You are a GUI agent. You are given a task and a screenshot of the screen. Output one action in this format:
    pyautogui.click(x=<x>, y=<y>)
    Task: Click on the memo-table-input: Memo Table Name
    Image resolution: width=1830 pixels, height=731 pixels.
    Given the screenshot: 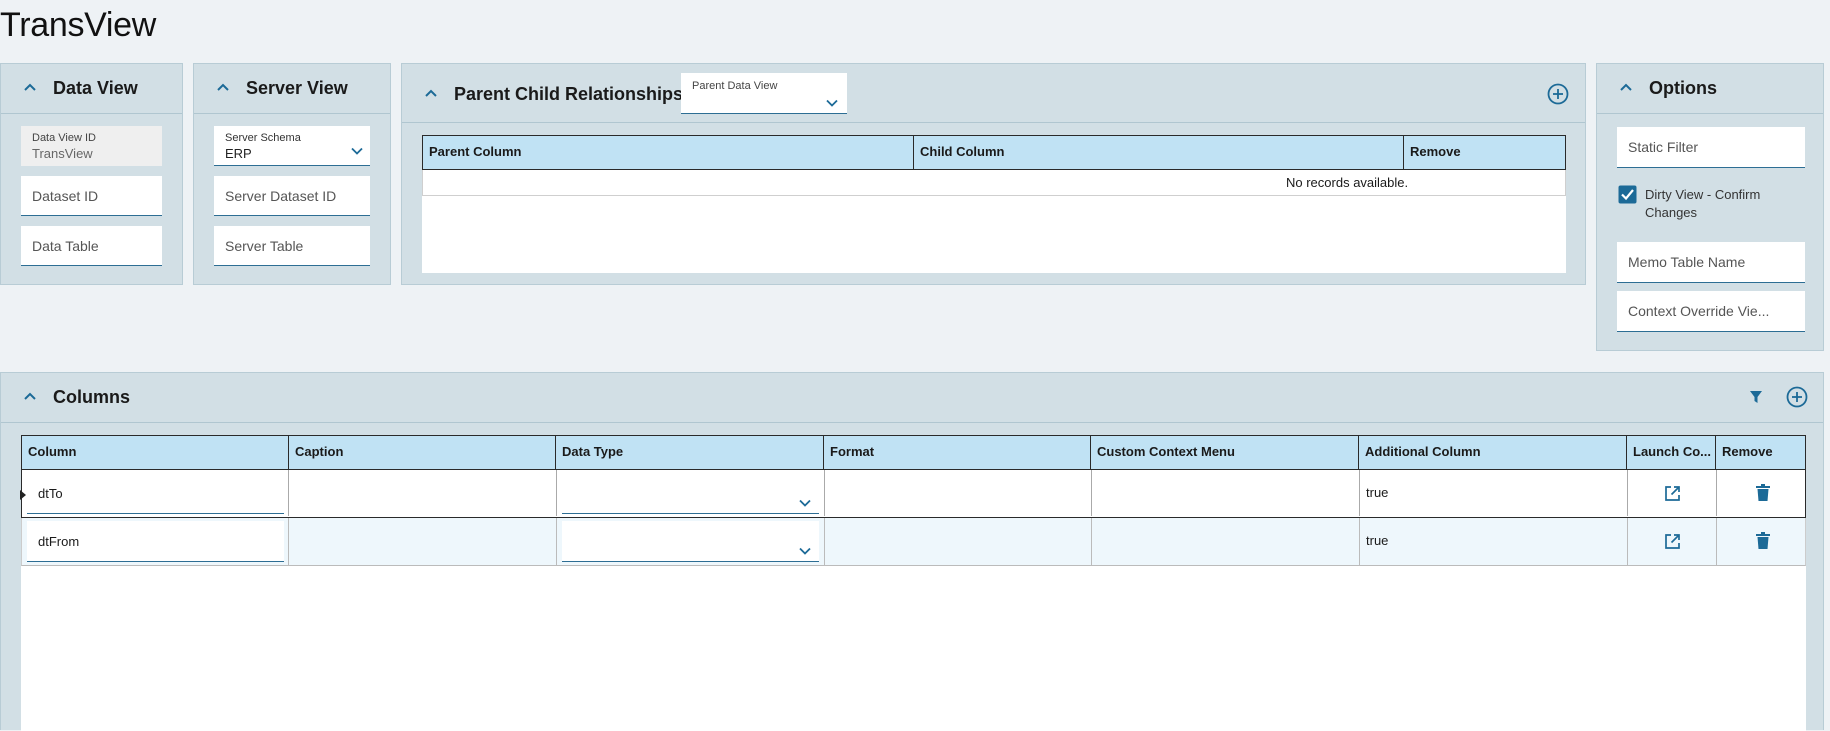 What is the action you would take?
    pyautogui.click(x=1711, y=262)
    